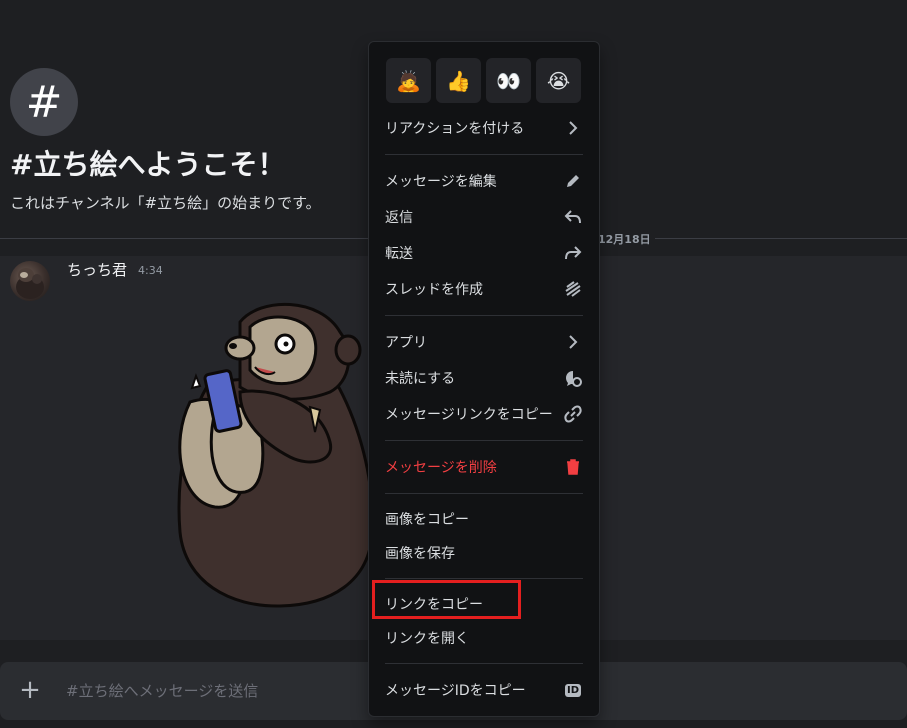  Describe the element at coordinates (97, 269) in the screenshot. I see `message-author: ちっち君` at that location.